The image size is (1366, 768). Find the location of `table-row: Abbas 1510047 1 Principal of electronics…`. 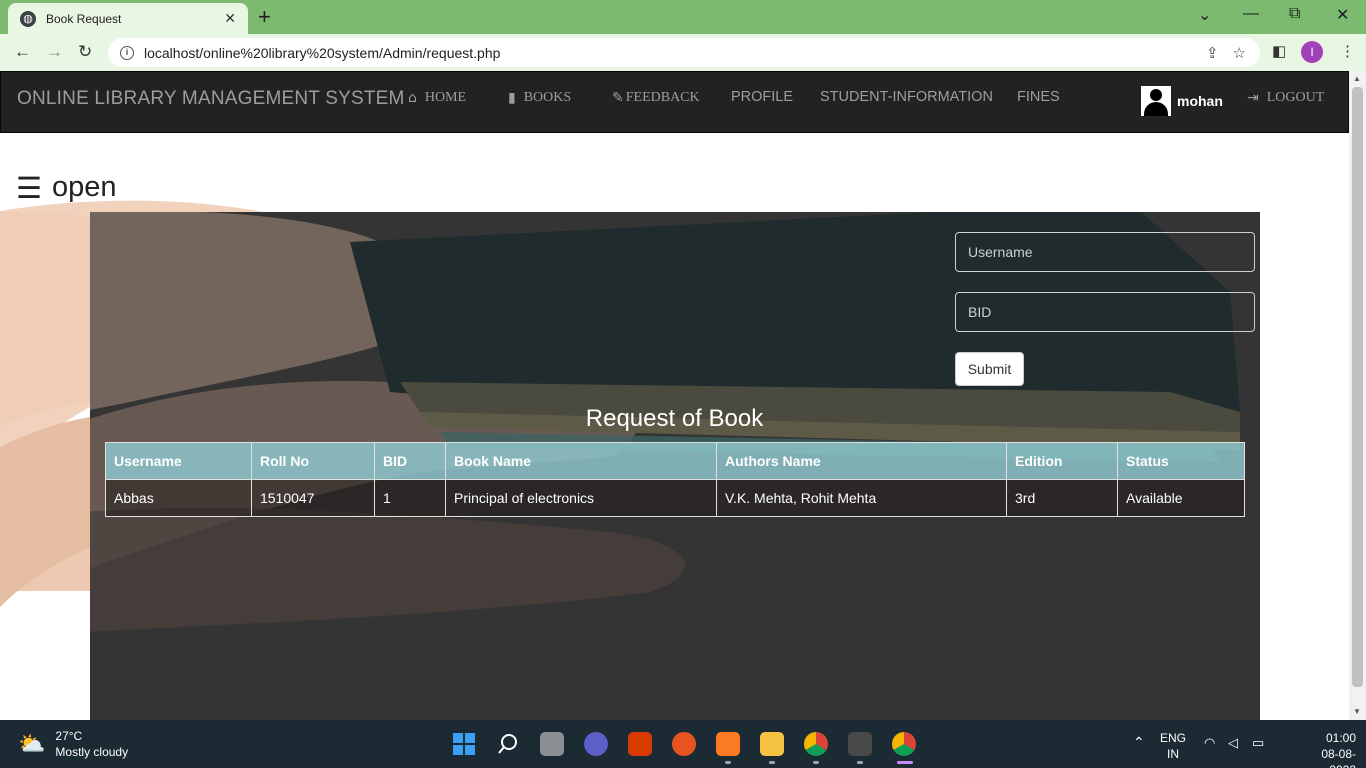

table-row: Abbas 1510047 1 Principal of electronics… is located at coordinates (675, 498).